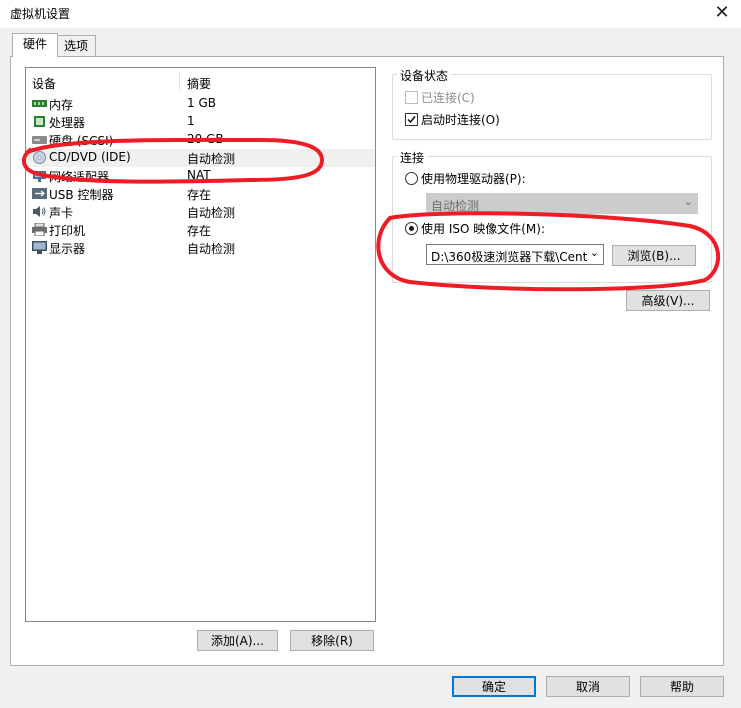  Describe the element at coordinates (200, 122) in the screenshot. I see `device-row-processor: 处理器 1` at that location.